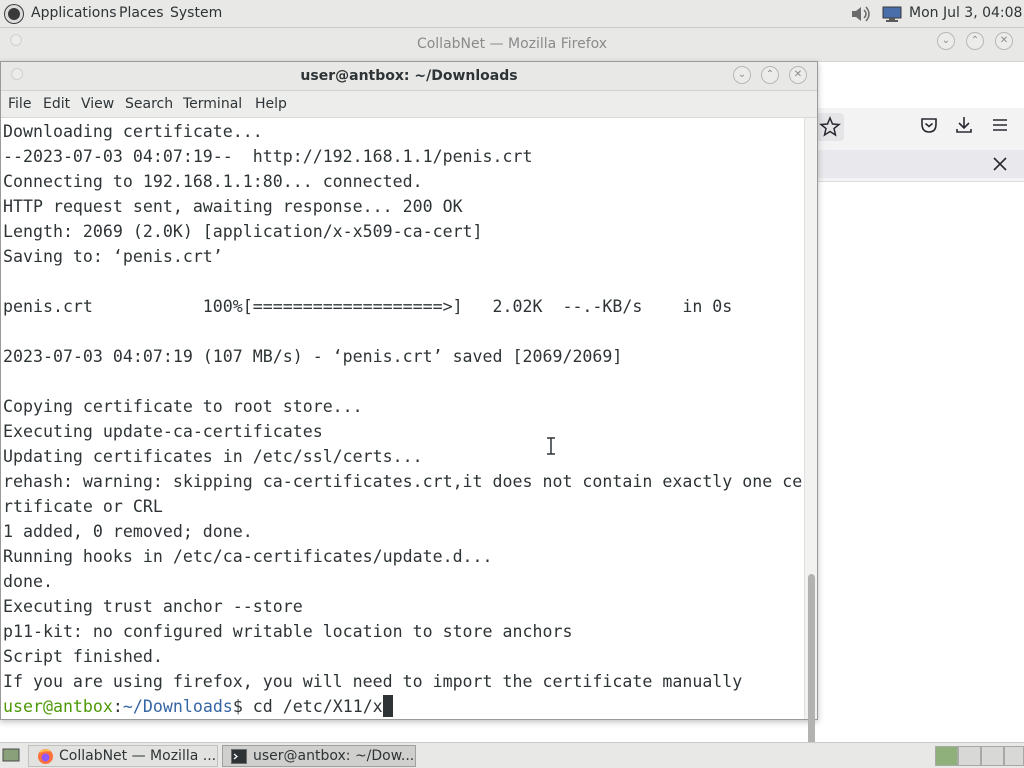  What do you see at coordinates (14, 14) in the screenshot?
I see `distro-logo-icon` at bounding box center [14, 14].